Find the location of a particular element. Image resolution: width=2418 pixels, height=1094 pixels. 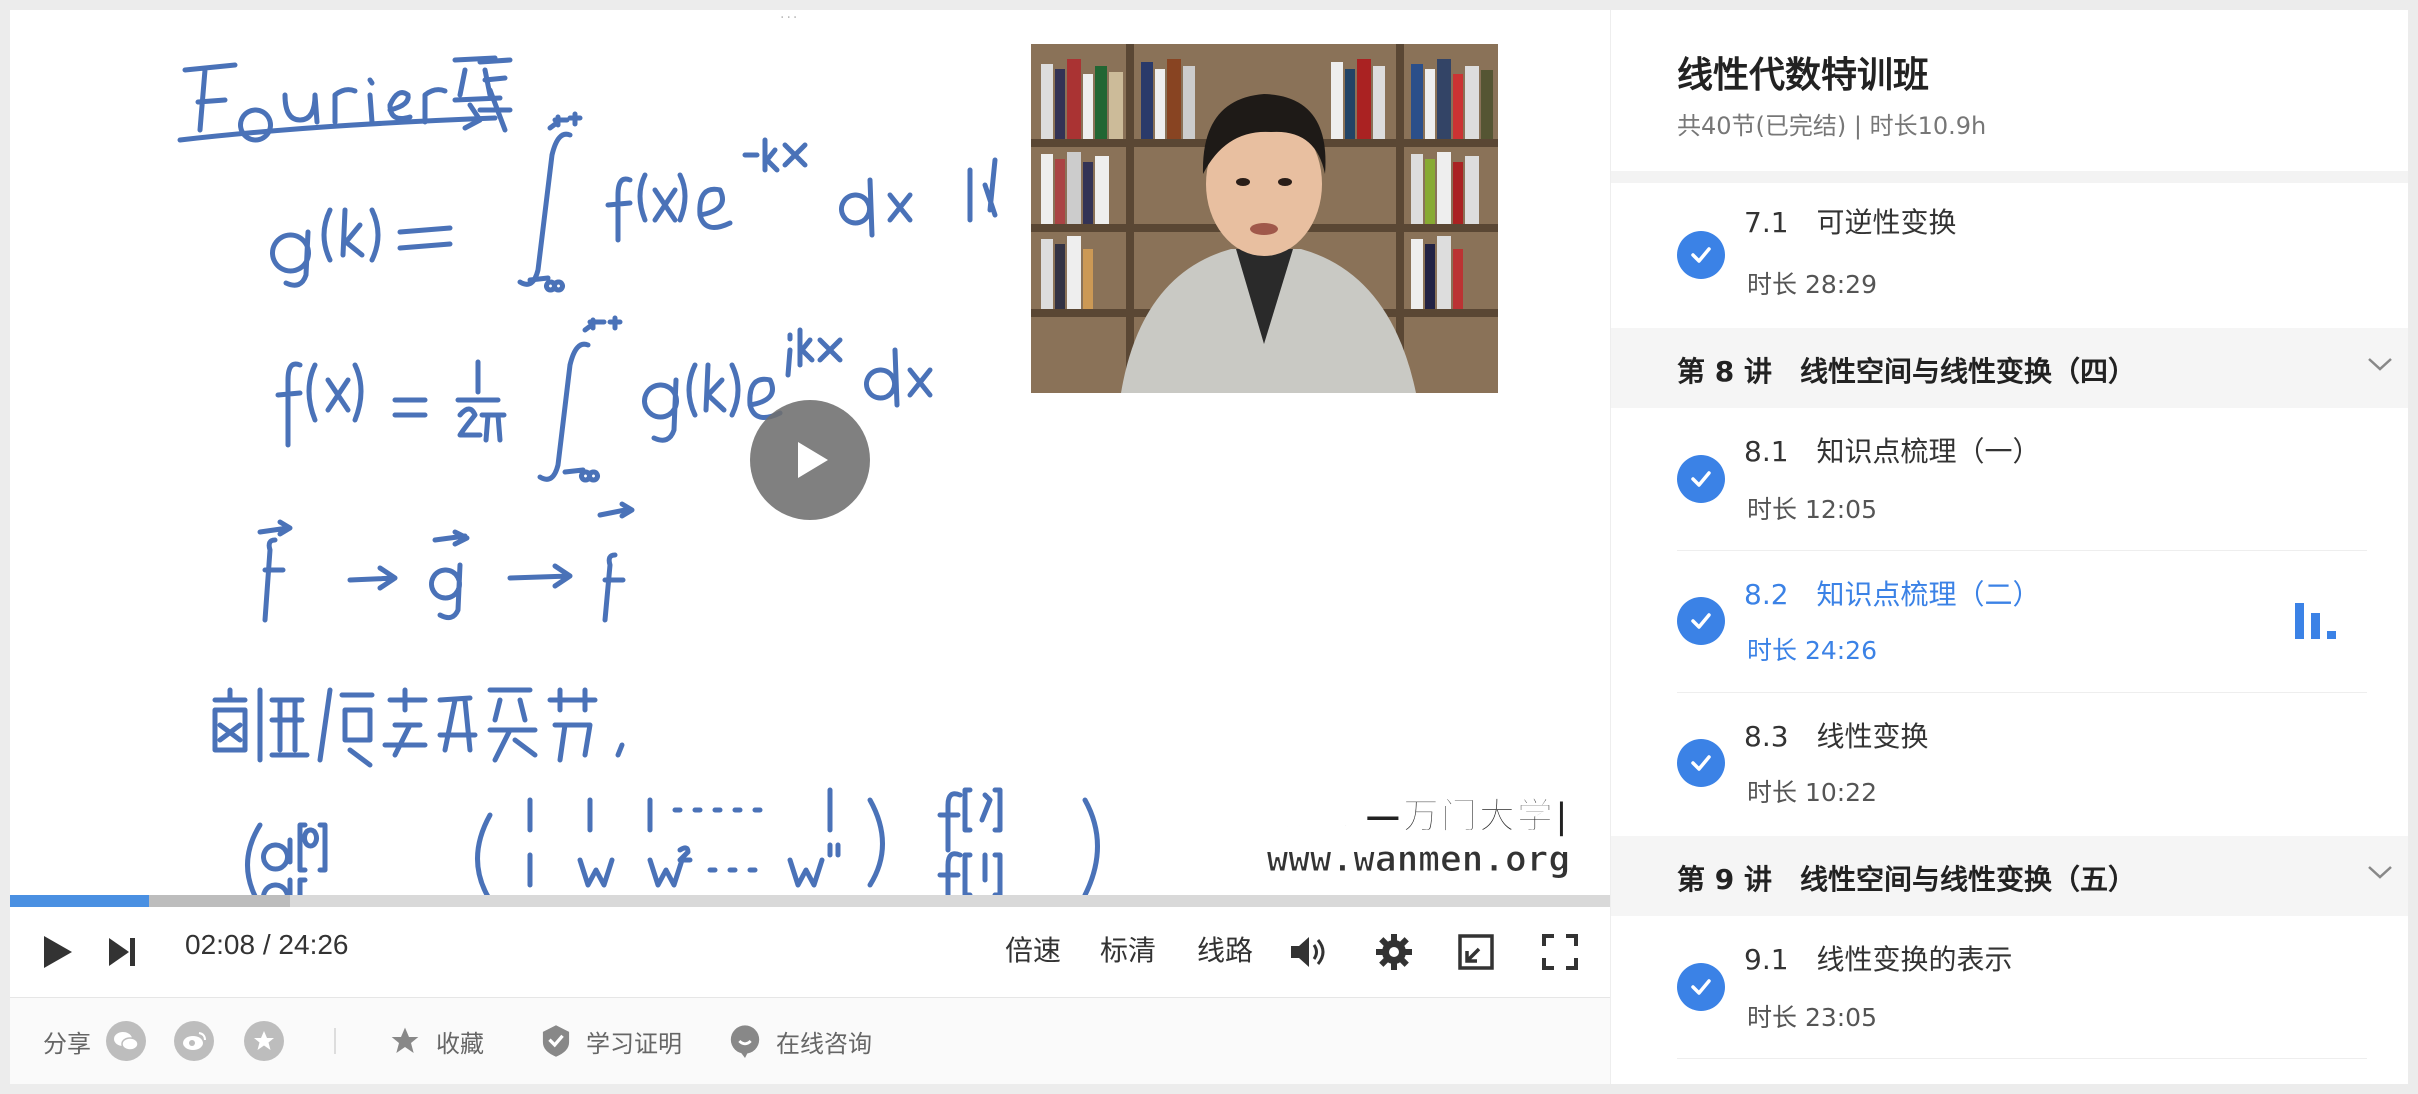

qzone-star-icon is located at coordinates (264, 1040).